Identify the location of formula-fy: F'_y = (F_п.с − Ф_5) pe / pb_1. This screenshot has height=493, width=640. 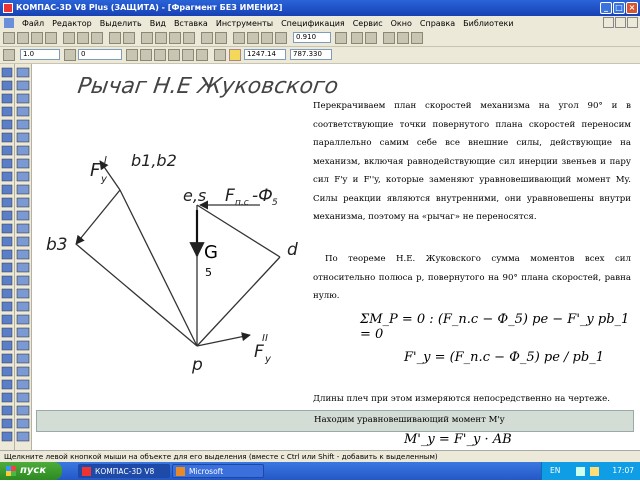
(504, 357).